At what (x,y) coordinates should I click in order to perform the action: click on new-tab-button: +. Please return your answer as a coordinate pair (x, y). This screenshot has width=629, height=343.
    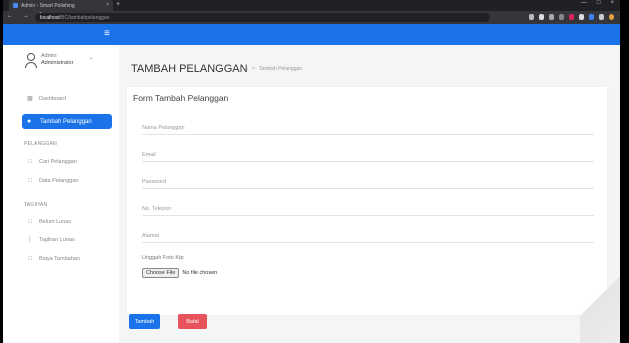
    Looking at the image, I should click on (118, 4).